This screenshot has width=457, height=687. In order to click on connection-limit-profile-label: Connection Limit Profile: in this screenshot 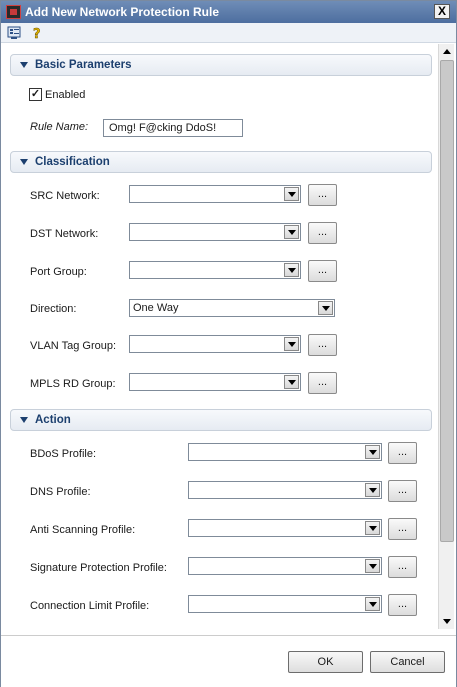, I will do `click(90, 606)`.